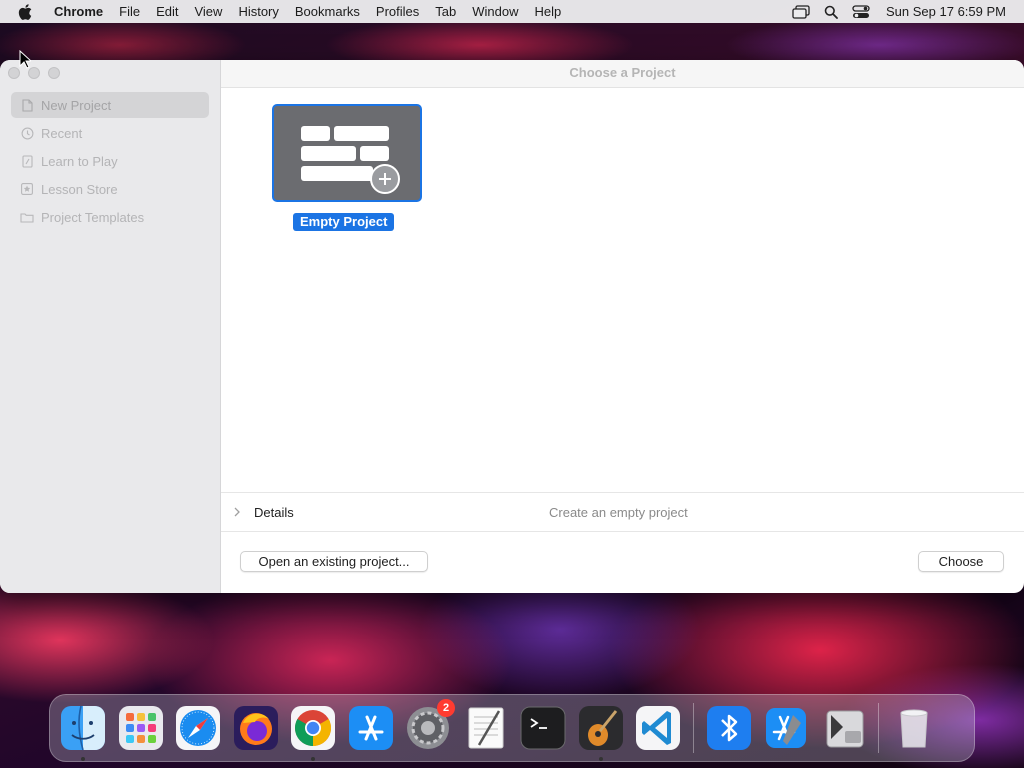  Describe the element at coordinates (76, 105) in the screenshot. I see `sidebar-item-label: New Project` at that location.